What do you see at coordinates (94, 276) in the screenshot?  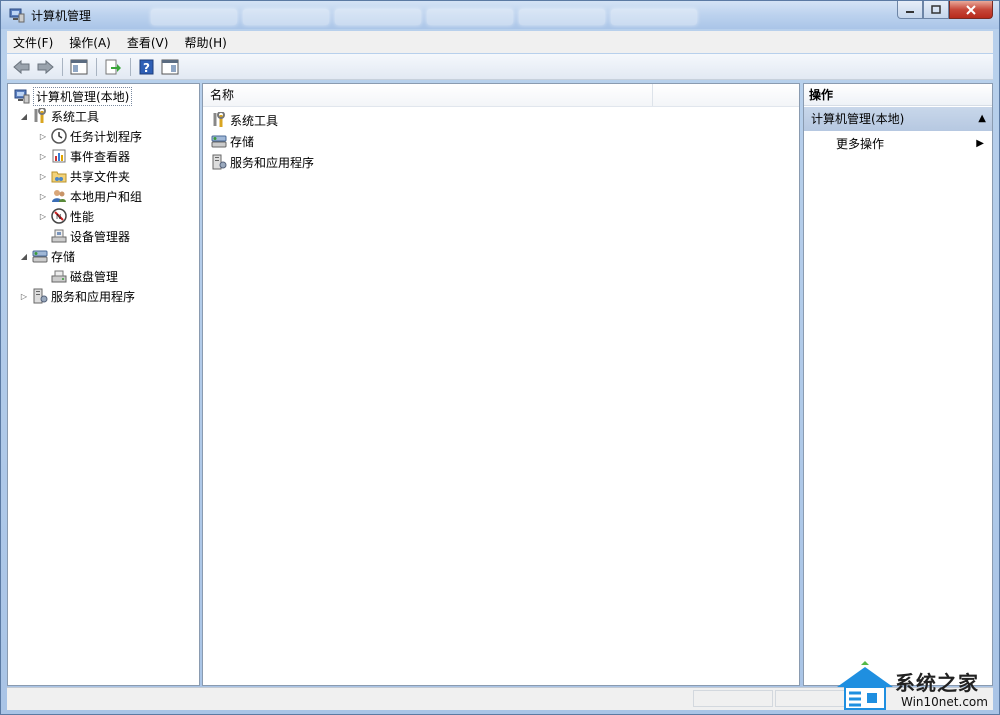 I see `tree-item-label: 磁盘管理` at bounding box center [94, 276].